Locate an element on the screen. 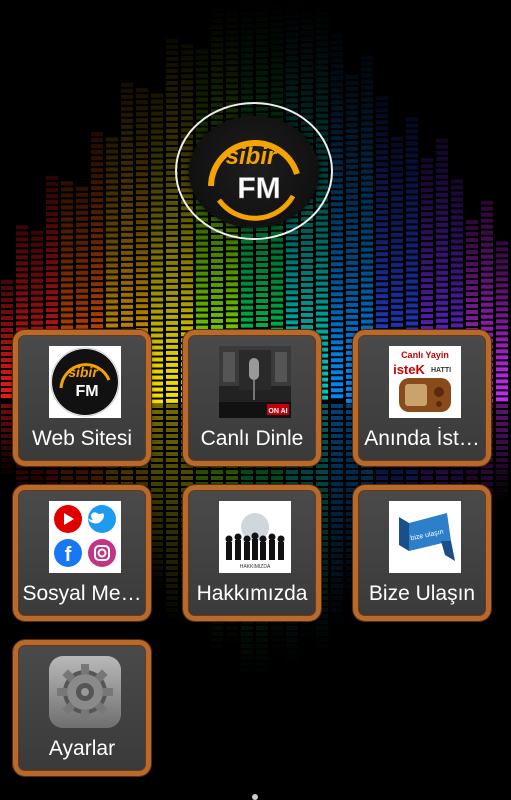  svg-text: Canlı Yayin is located at coordinates (425, 355).